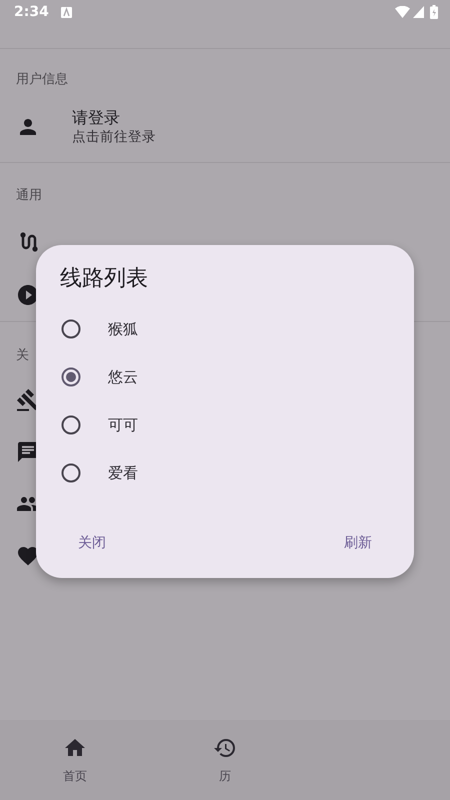 This screenshot has width=450, height=800. I want to click on option-label: 猴狐, so click(123, 329).